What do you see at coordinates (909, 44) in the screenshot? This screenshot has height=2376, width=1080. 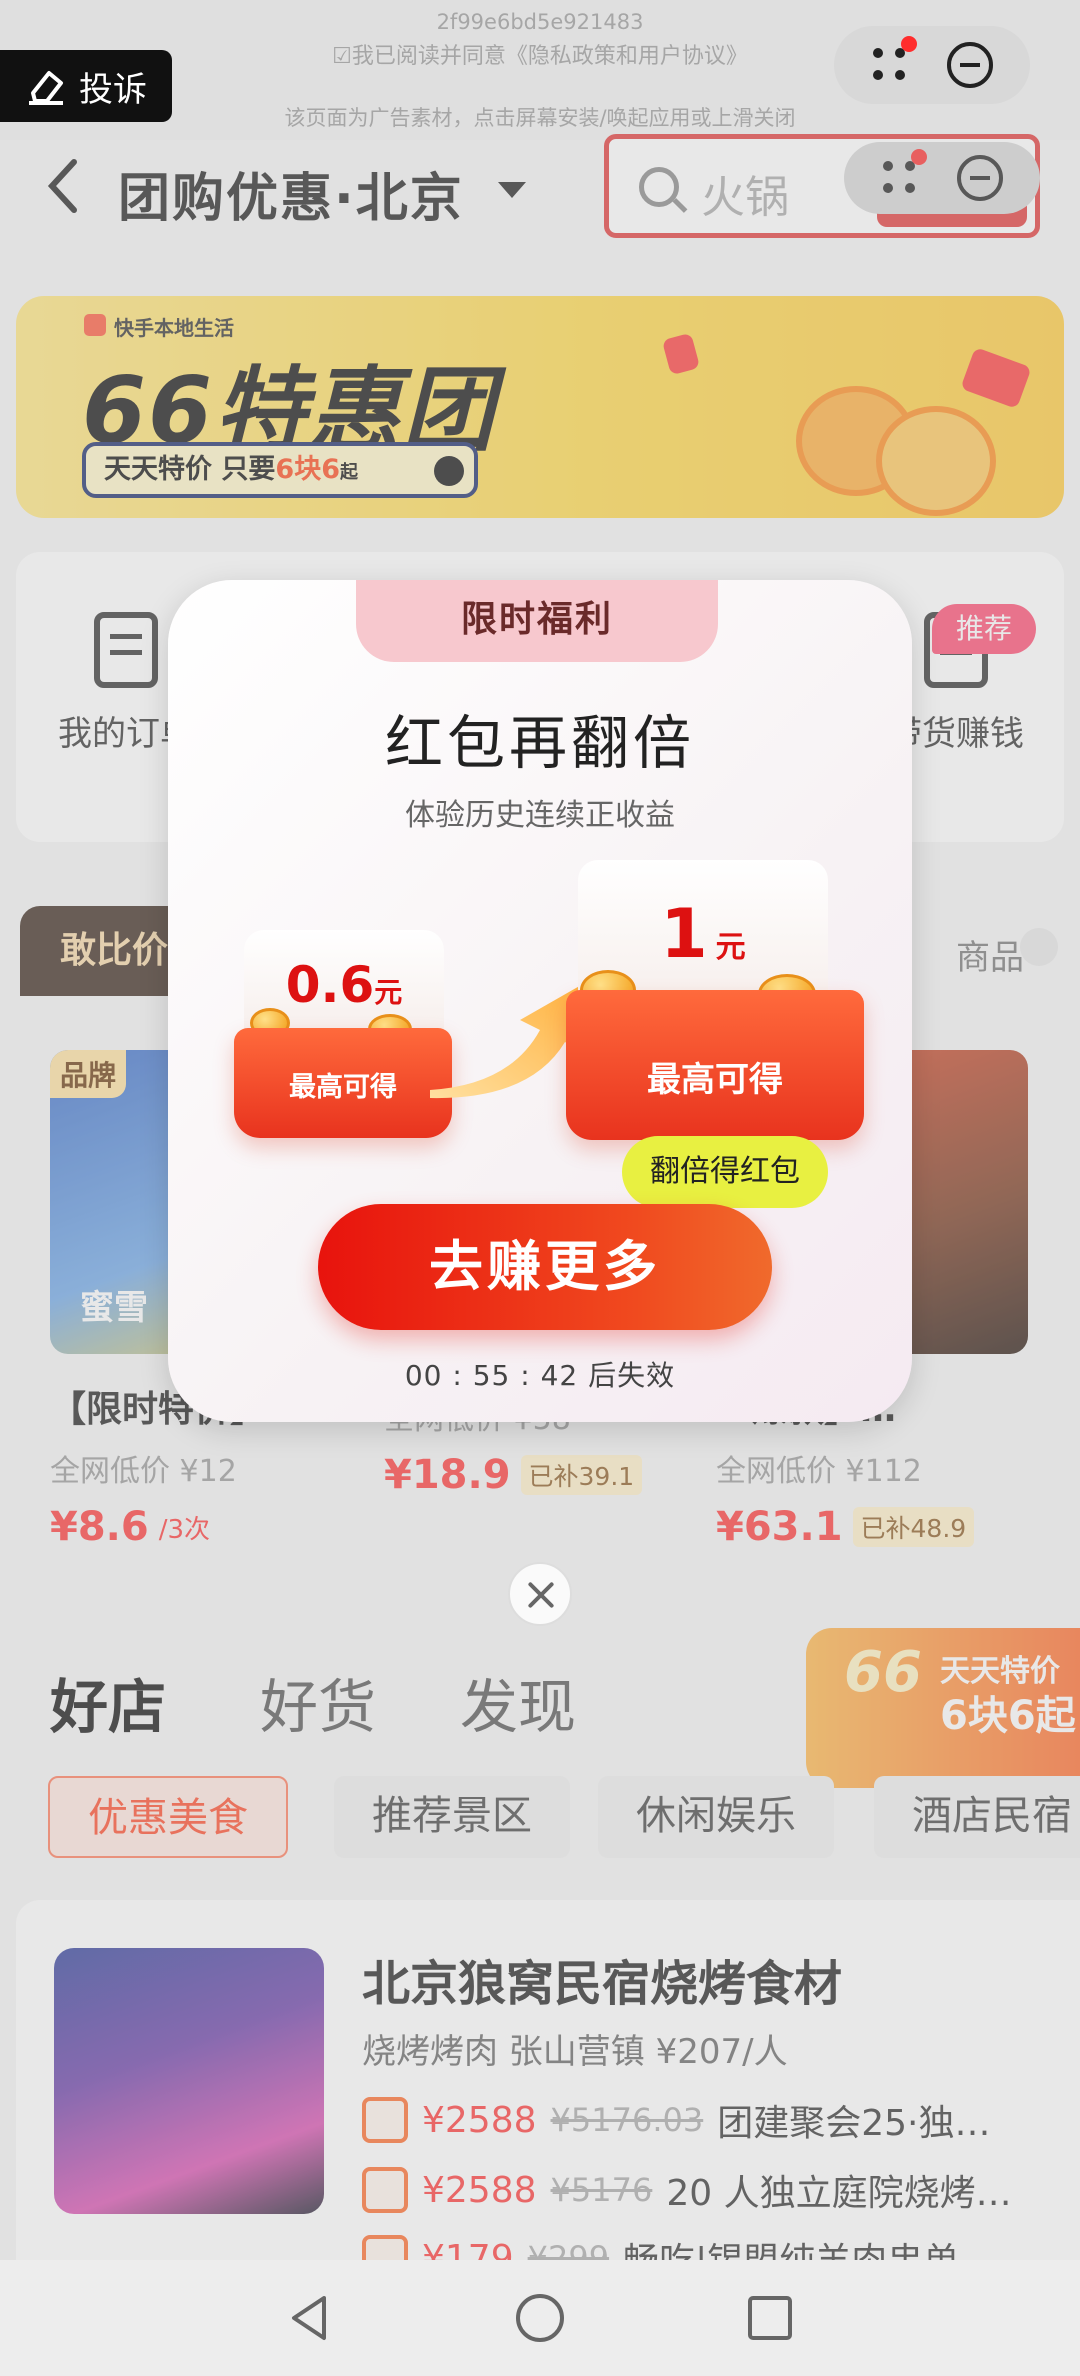 I see `notification-dot` at bounding box center [909, 44].